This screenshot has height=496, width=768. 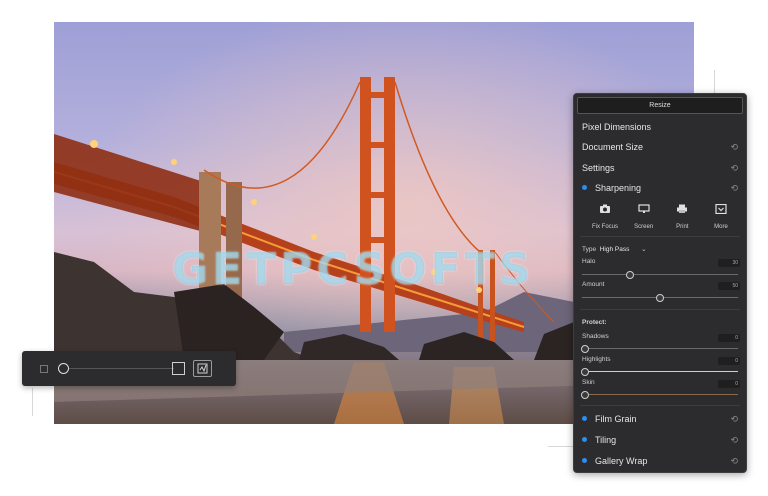 I want to click on tiling-row: Tiling ⟲, so click(x=662, y=440).